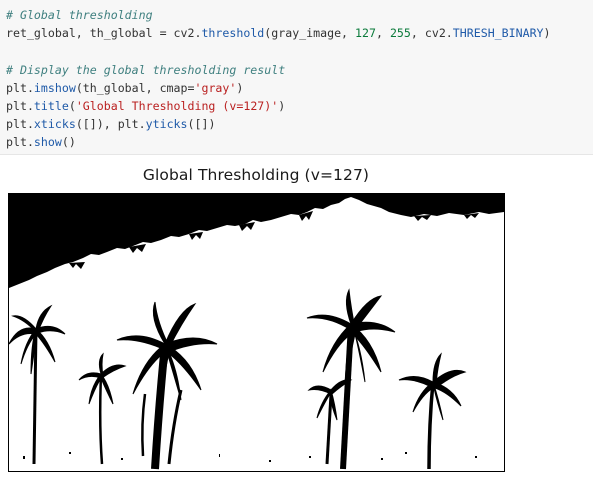 This screenshot has height=492, width=593. Describe the element at coordinates (163, 33) in the screenshot. I see `code-token: =` at that location.